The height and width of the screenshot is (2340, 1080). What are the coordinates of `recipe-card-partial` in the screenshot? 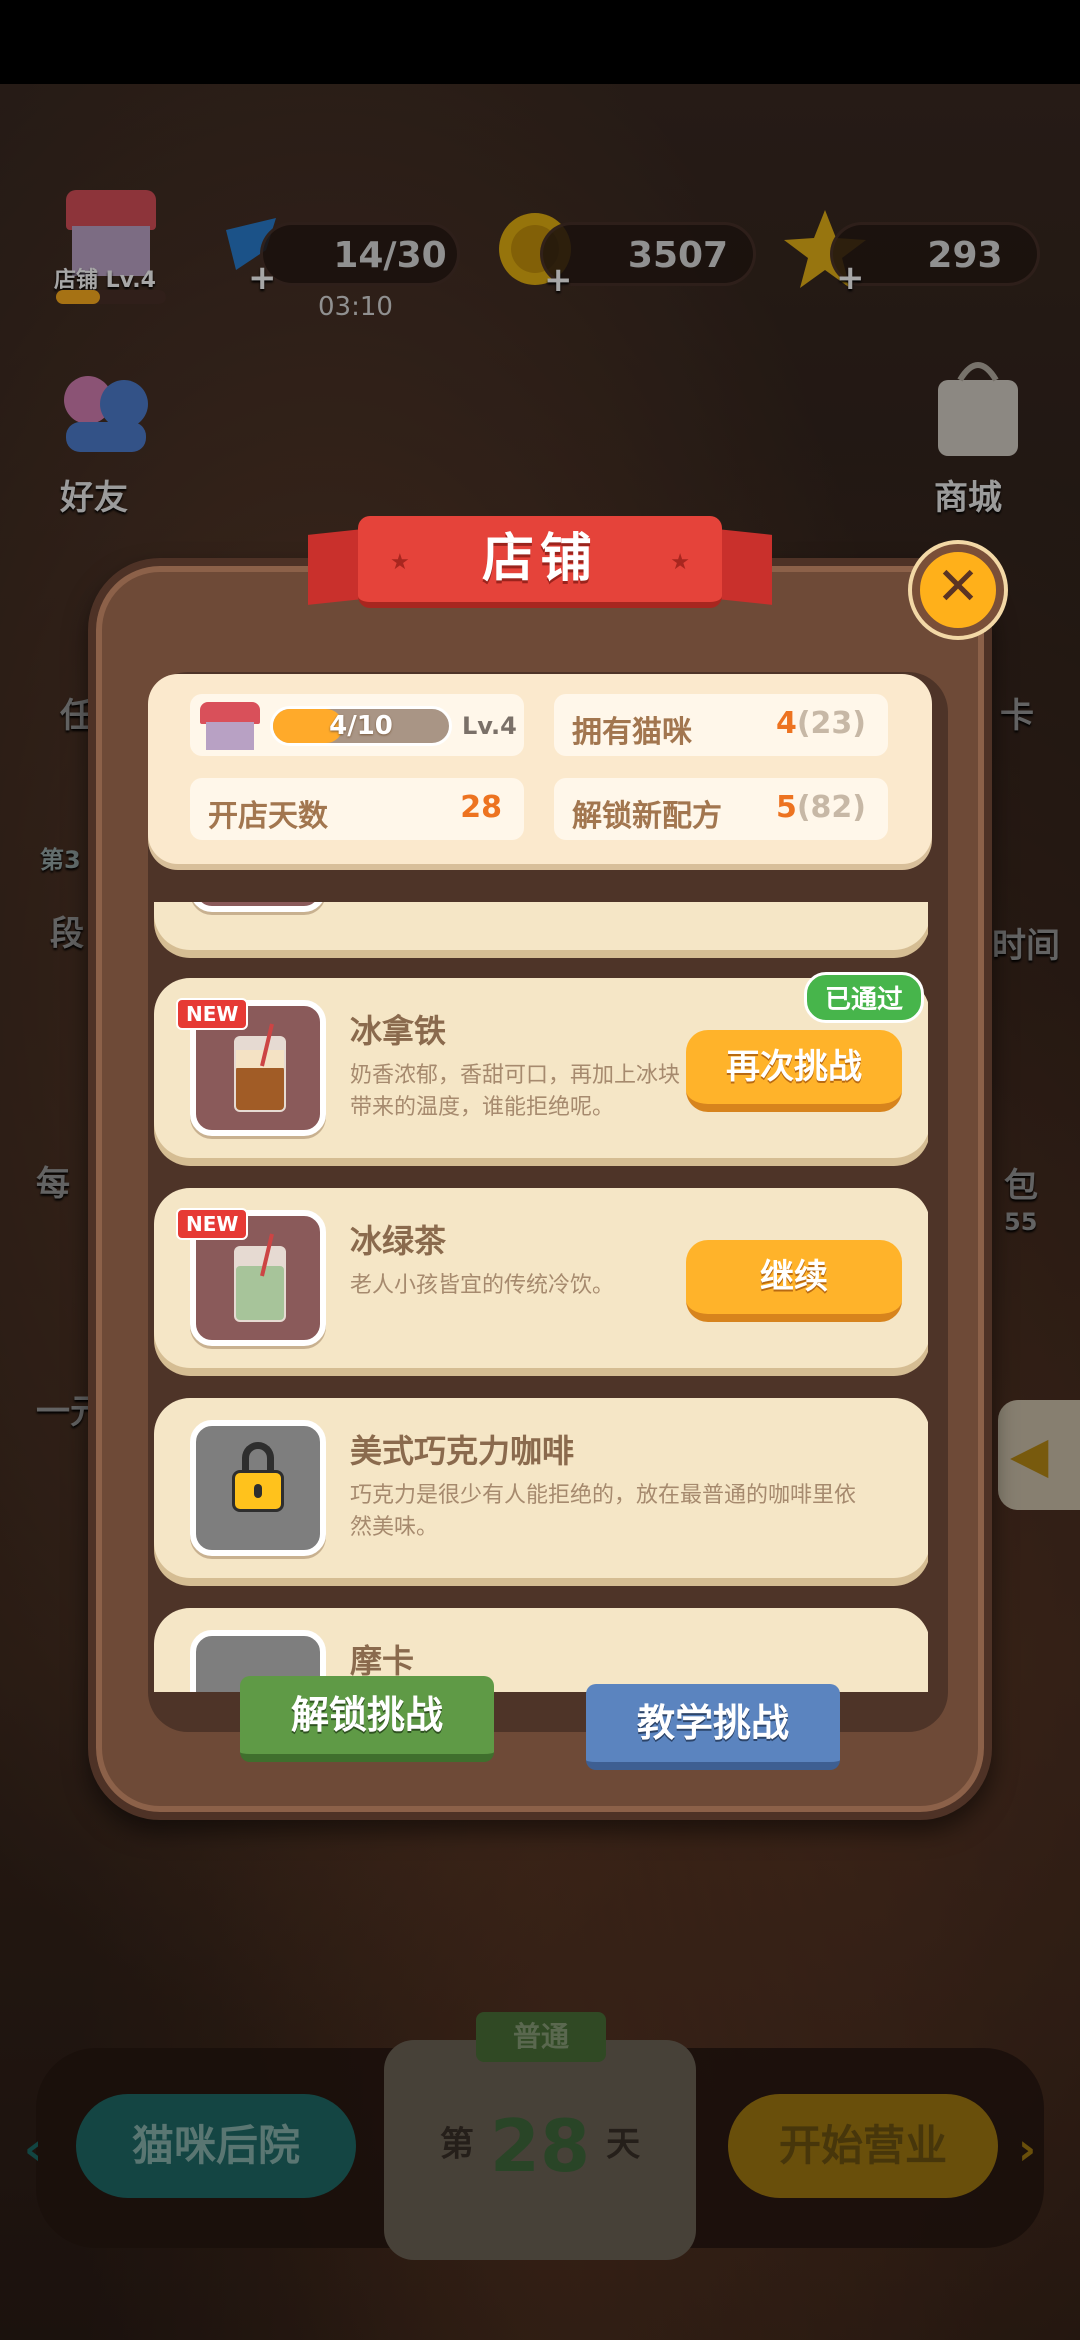 It's located at (541, 926).